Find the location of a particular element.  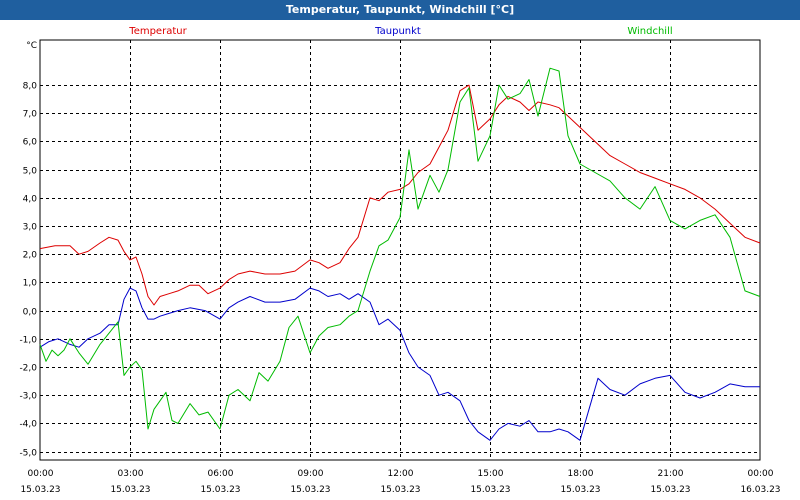

y-tick-label: -1,0 is located at coordinates (28, 341).